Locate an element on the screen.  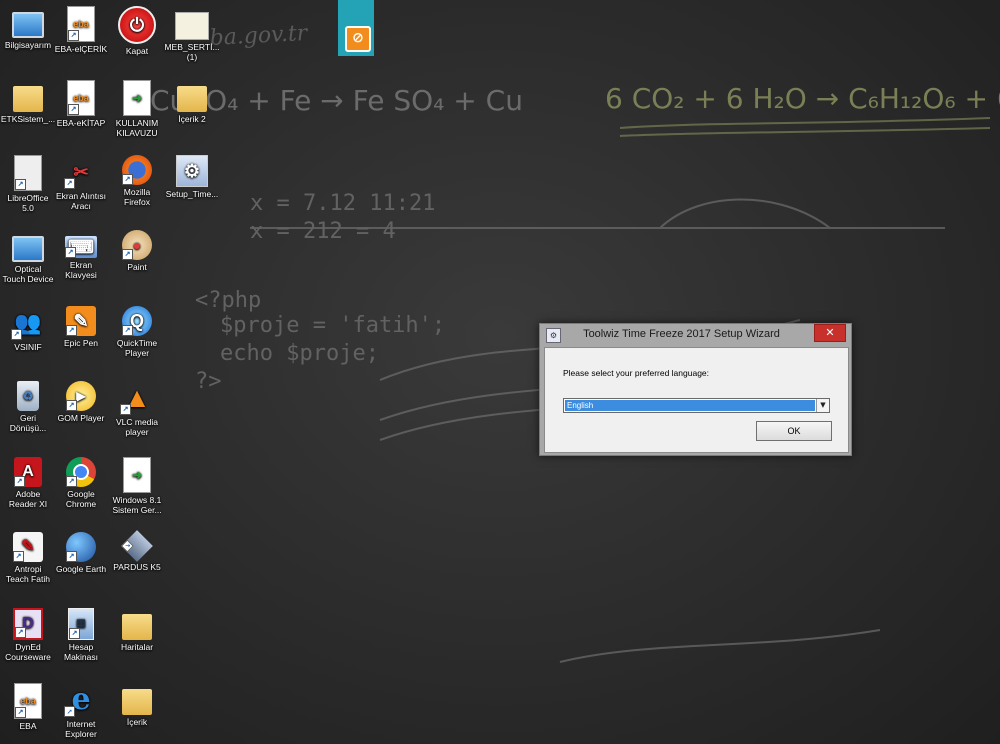
desktop-icon-chrome: ↗ Google Chrome is located at coordinates (81, 483).